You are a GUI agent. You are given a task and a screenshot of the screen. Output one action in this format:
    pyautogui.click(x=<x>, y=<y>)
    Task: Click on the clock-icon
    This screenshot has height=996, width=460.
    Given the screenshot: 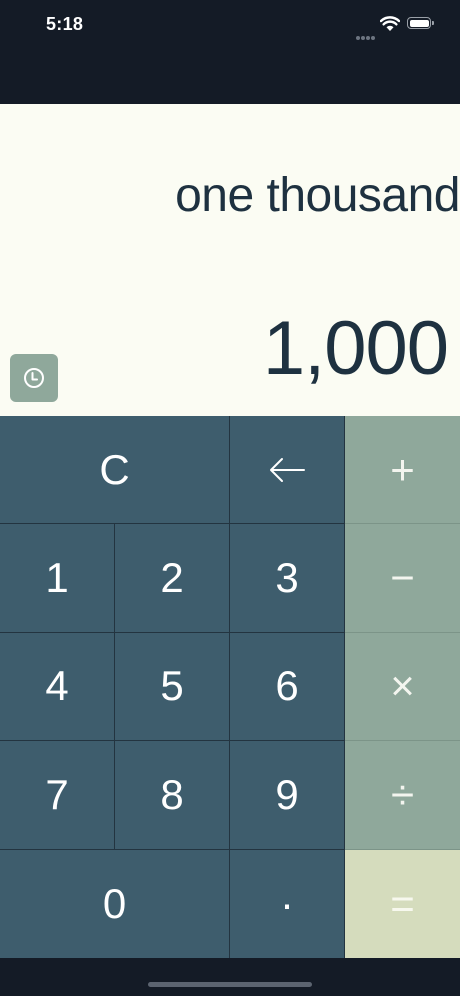 What is the action you would take?
    pyautogui.click(x=34, y=378)
    